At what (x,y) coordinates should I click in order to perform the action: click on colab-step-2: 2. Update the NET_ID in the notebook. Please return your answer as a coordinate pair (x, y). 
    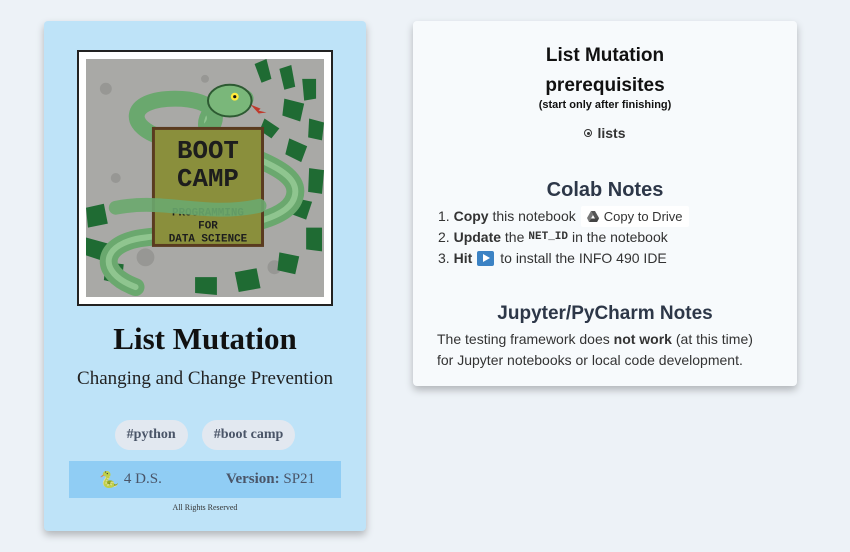
    Looking at the image, I should click on (563, 237).